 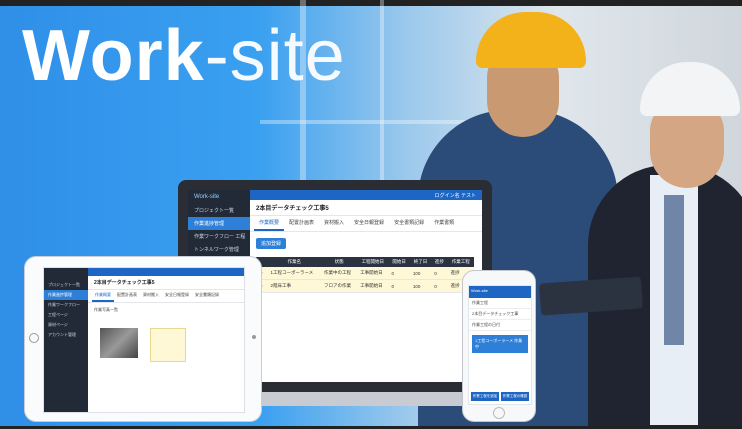 I want to click on table-header: 状態, so click(x=339, y=262).